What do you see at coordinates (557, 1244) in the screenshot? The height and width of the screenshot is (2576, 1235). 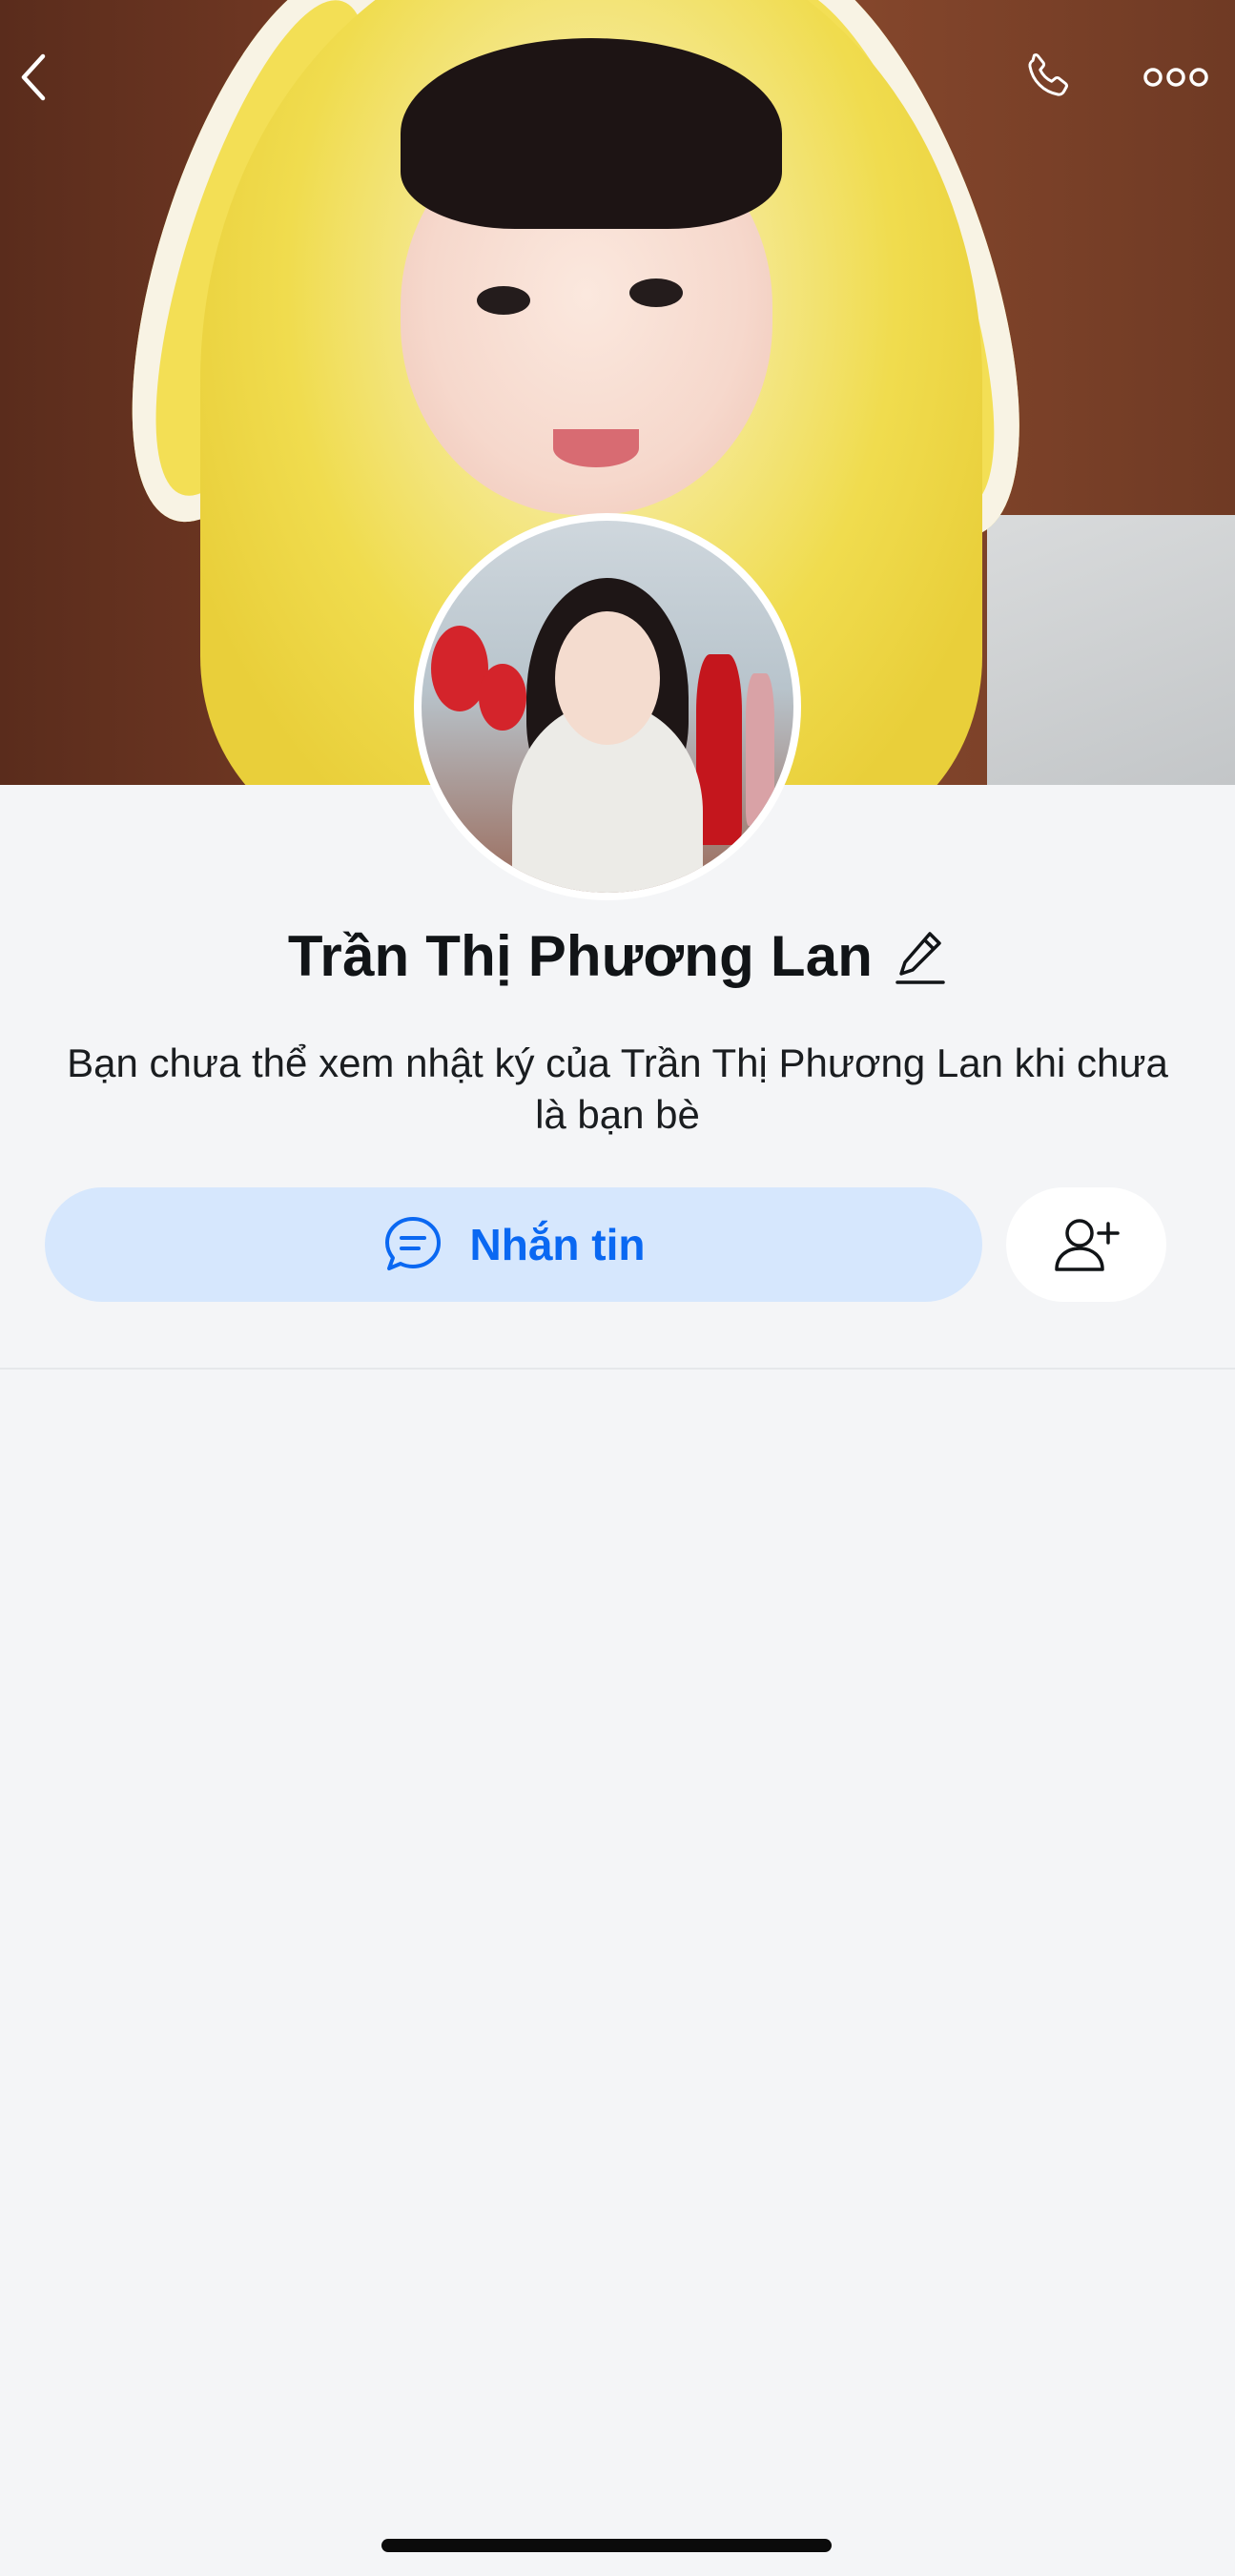 I see `message-button-label: Nhắn tin` at bounding box center [557, 1244].